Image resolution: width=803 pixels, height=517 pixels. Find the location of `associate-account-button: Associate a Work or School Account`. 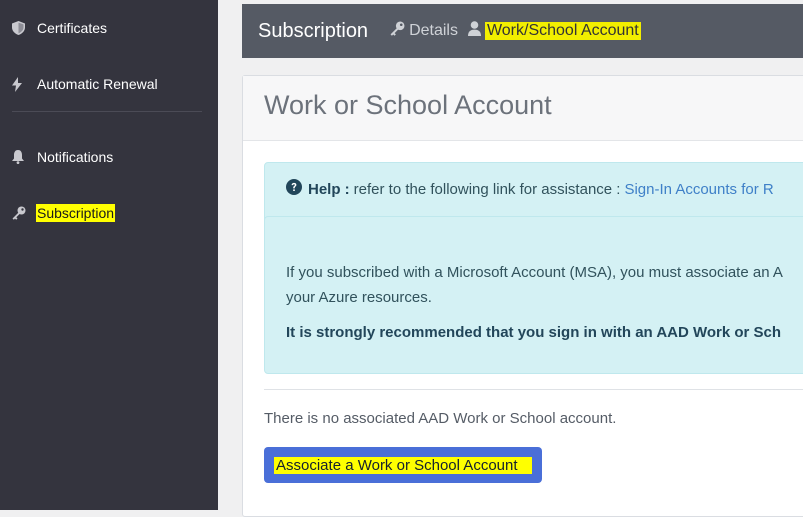

associate-account-button: Associate a Work or School Account is located at coordinates (403, 465).